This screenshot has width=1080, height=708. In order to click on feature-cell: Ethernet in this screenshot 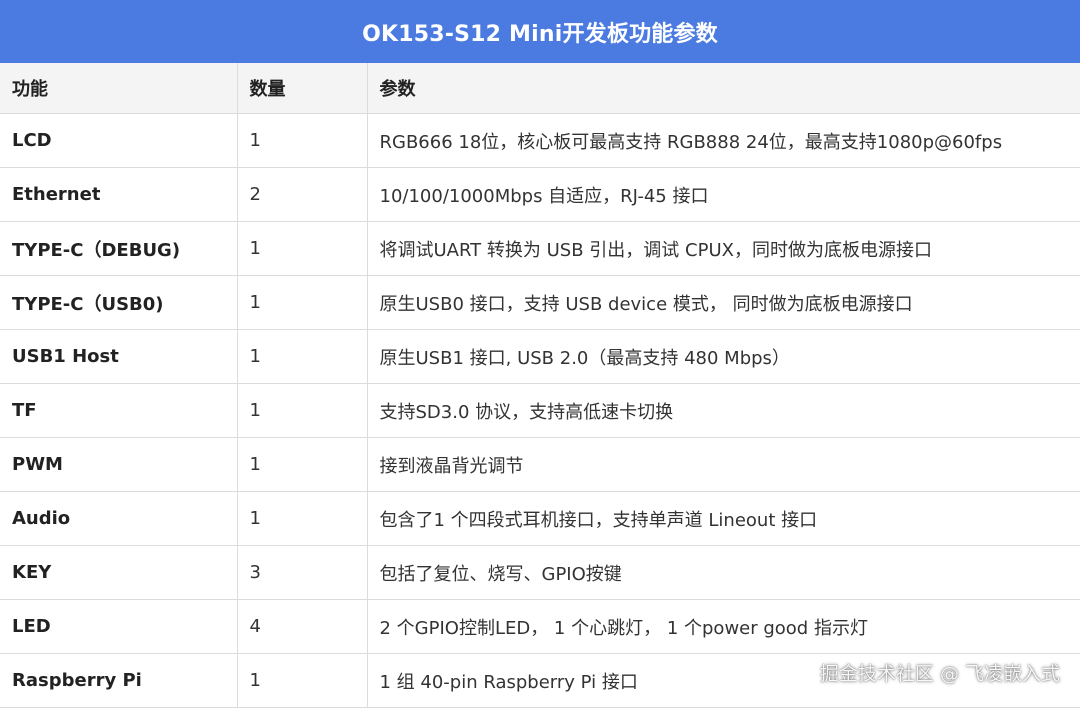, I will do `click(119, 194)`.